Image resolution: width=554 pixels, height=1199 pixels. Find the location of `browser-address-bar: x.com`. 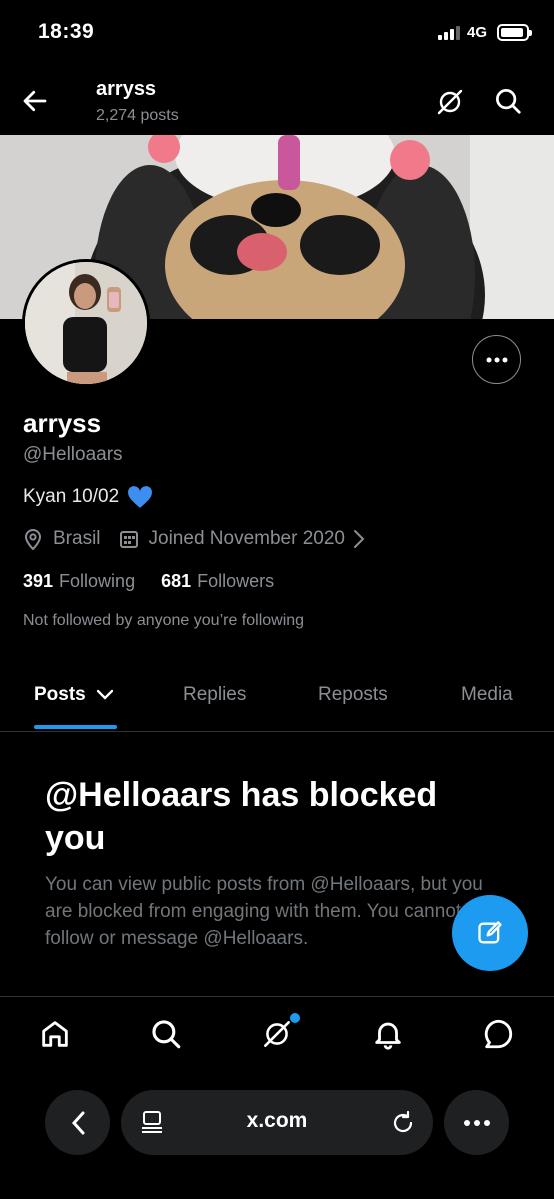

browser-address-bar: x.com is located at coordinates (277, 1122).